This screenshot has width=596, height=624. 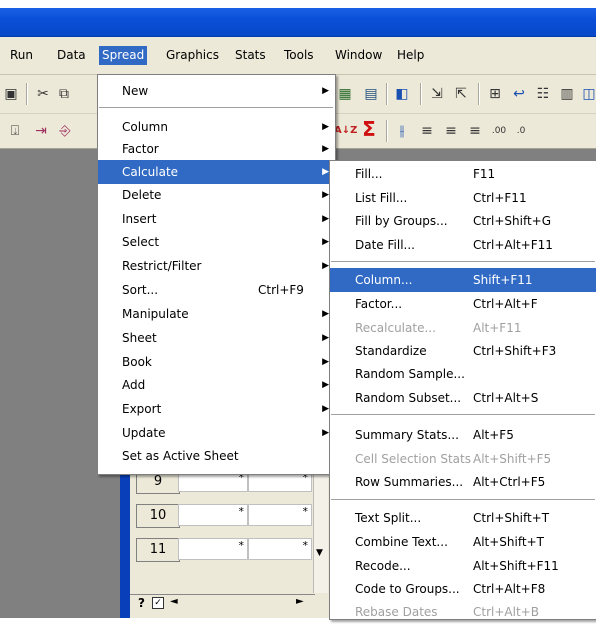 What do you see at coordinates (463, 398) in the screenshot?
I see `menu-item-random-subset: Random Subset... Ctrl+Alt+S` at bounding box center [463, 398].